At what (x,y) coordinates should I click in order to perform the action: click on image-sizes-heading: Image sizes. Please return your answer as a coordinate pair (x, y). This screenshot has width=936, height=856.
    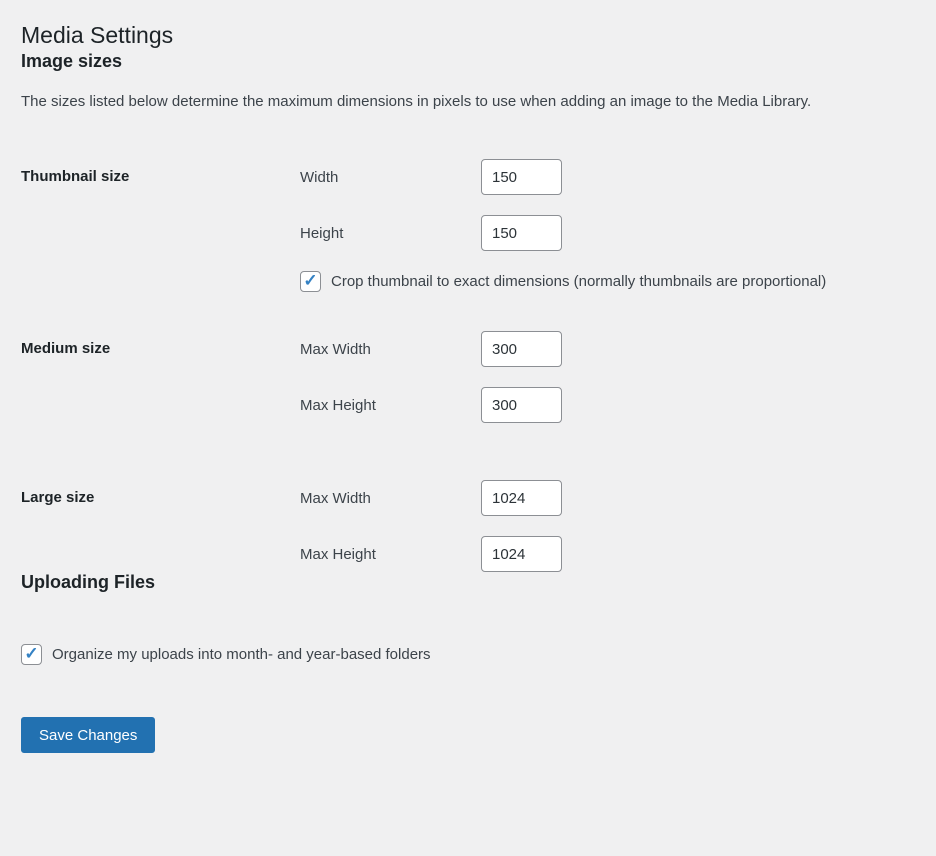
    Looking at the image, I should click on (72, 60).